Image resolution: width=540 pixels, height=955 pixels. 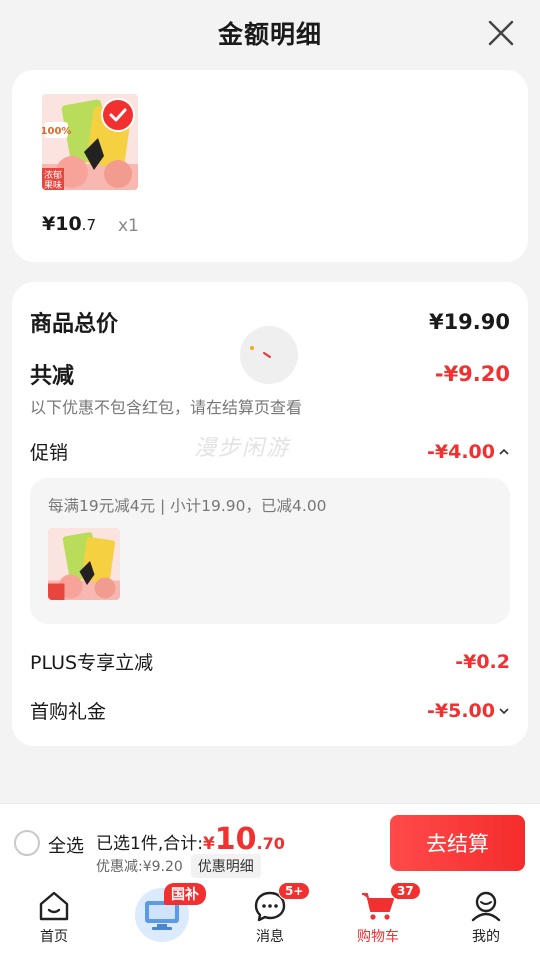 I want to click on checkout-button: 去结算, so click(x=457, y=843).